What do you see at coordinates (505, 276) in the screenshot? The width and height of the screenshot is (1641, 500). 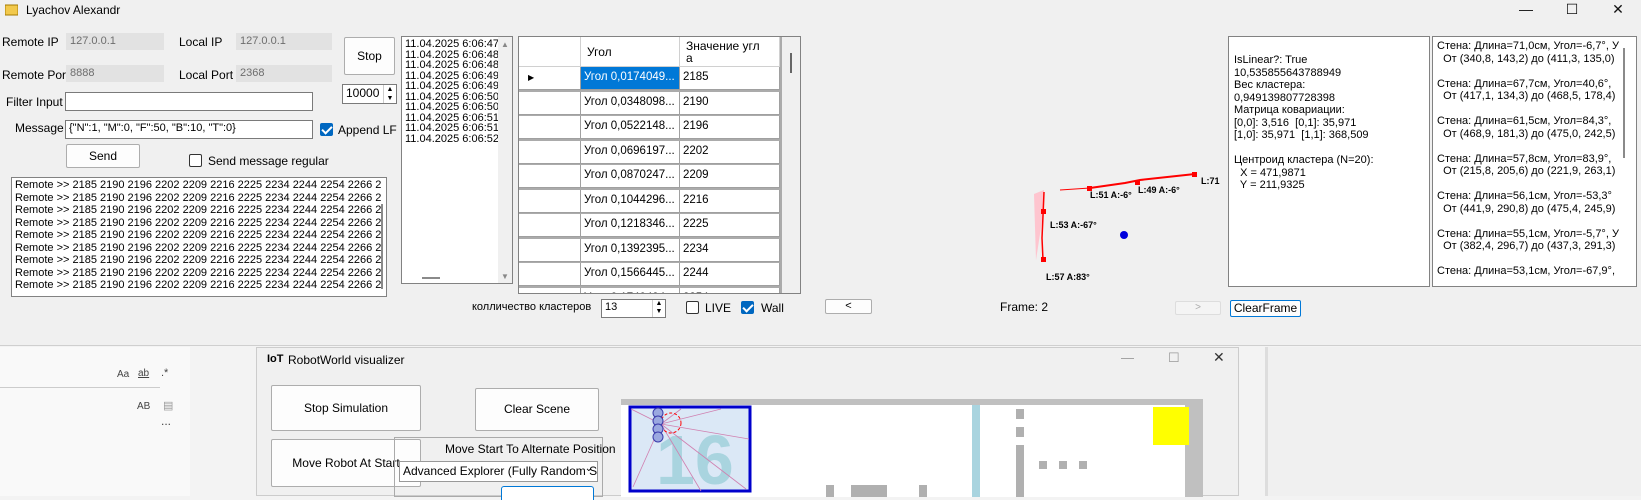 I see `scroll-down-icon: ▼` at bounding box center [505, 276].